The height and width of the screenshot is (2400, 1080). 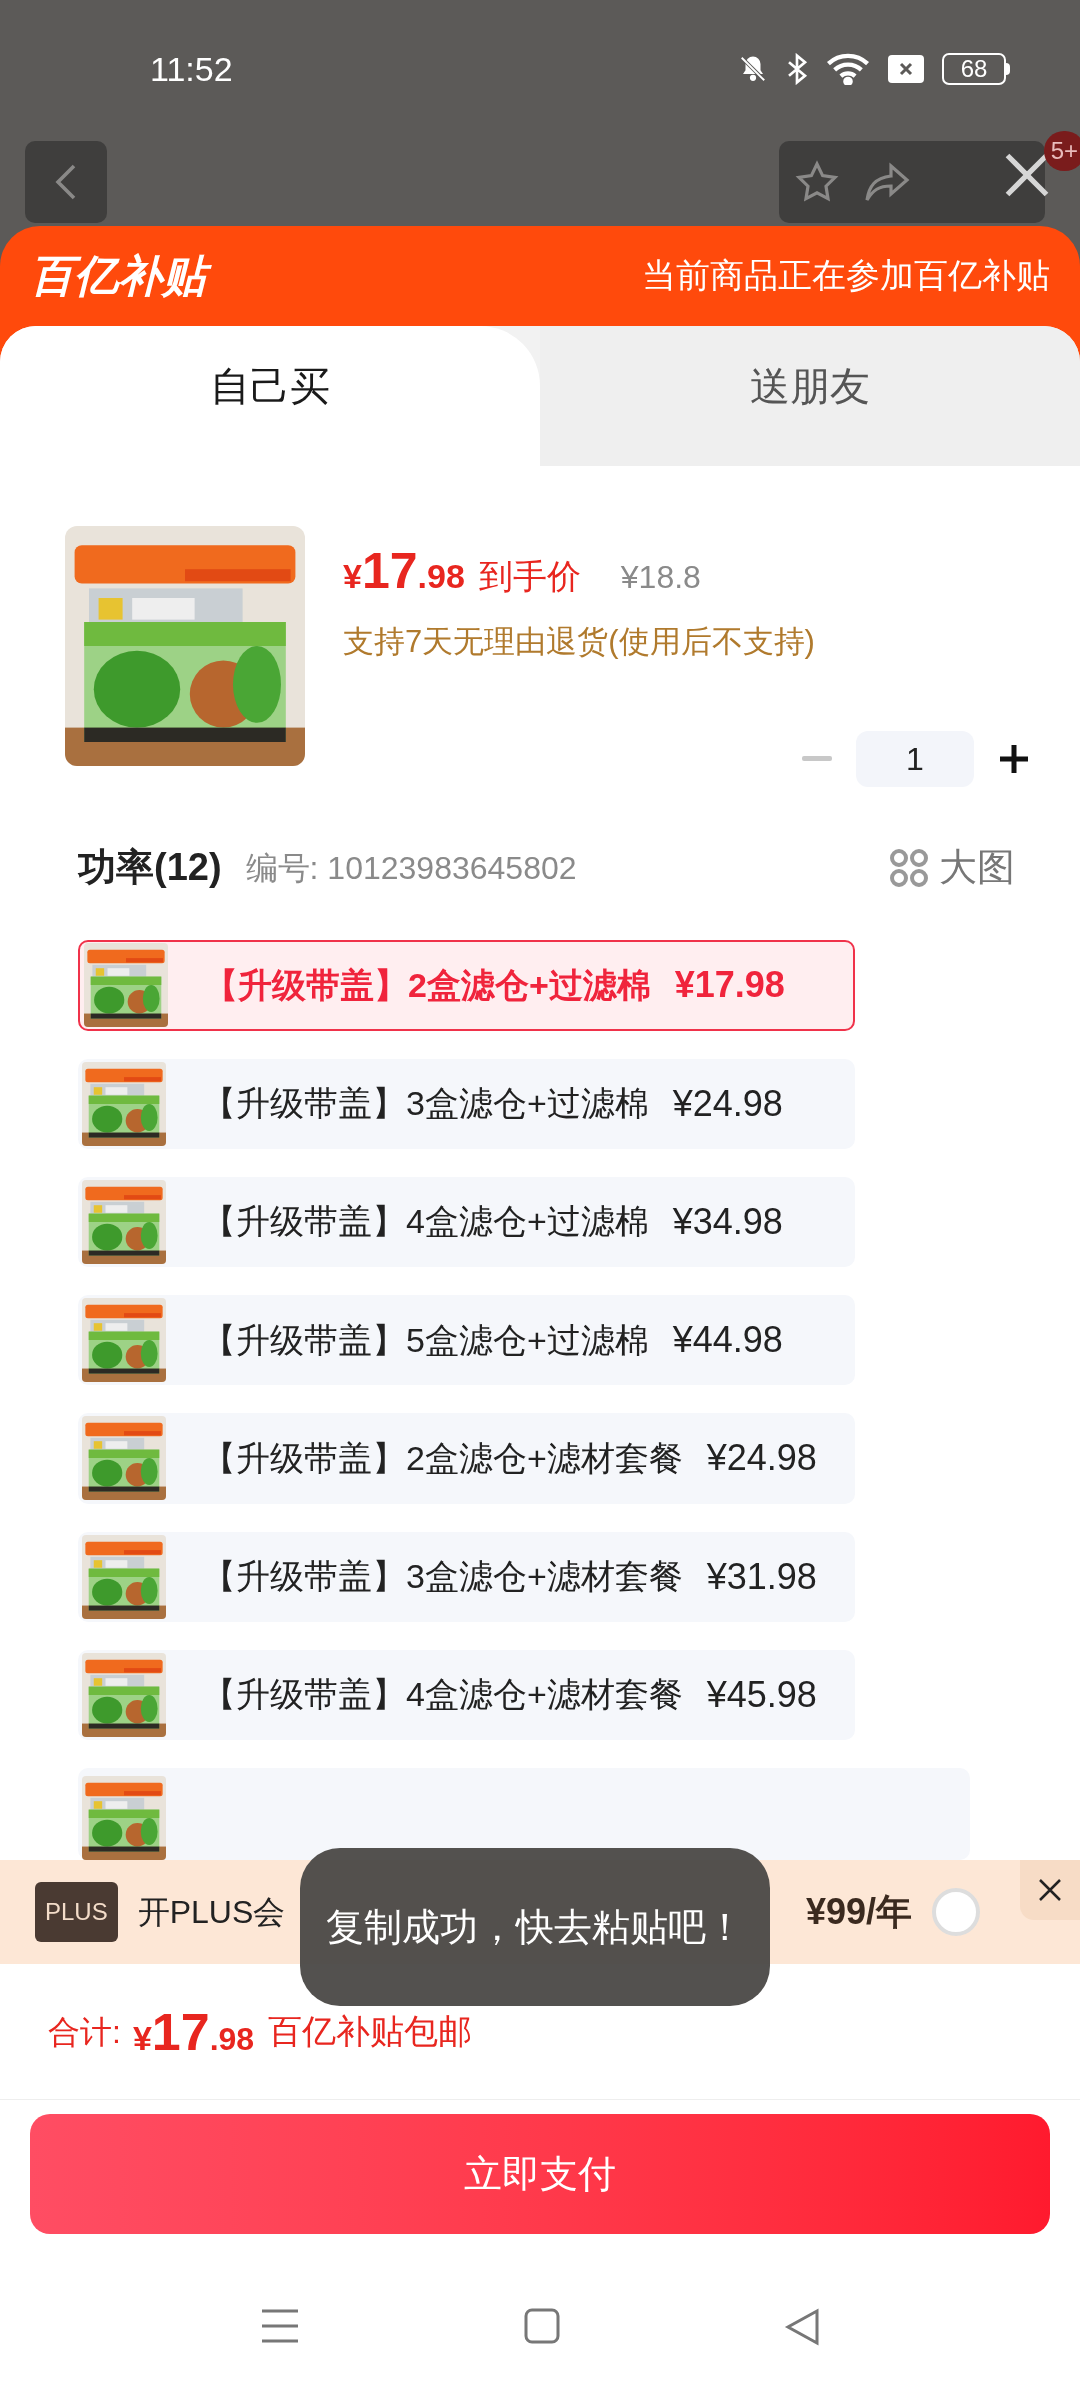 What do you see at coordinates (370, 2031) in the screenshot?
I see `shipping-note: 百亿补贴包邮` at bounding box center [370, 2031].